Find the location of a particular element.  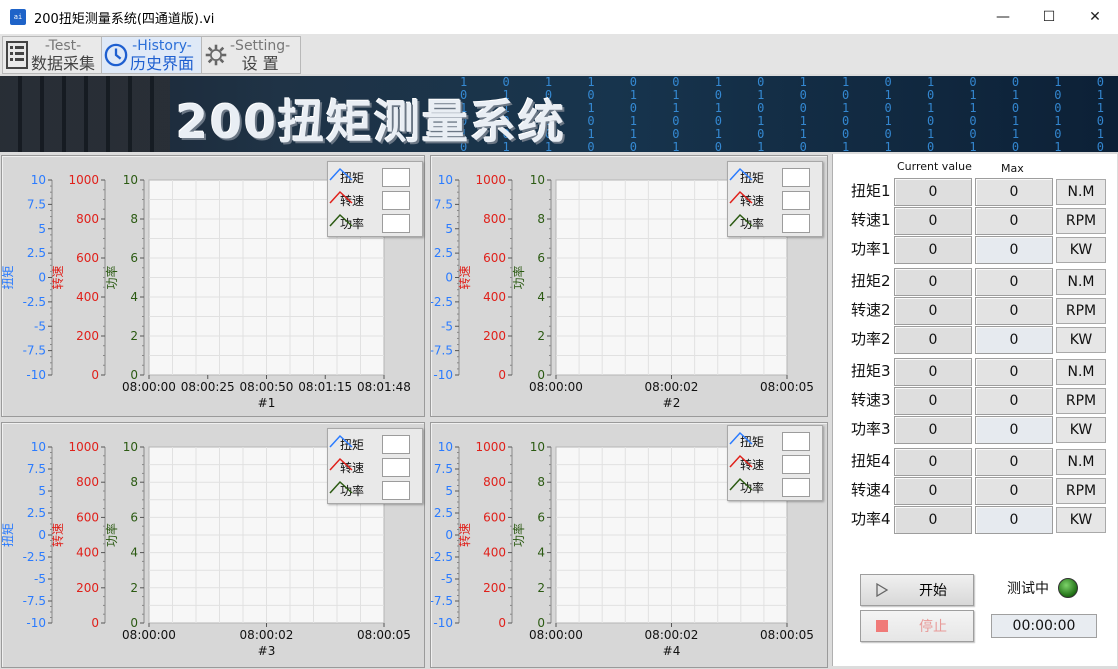

reading-label: 转速3 is located at coordinates (871, 400).